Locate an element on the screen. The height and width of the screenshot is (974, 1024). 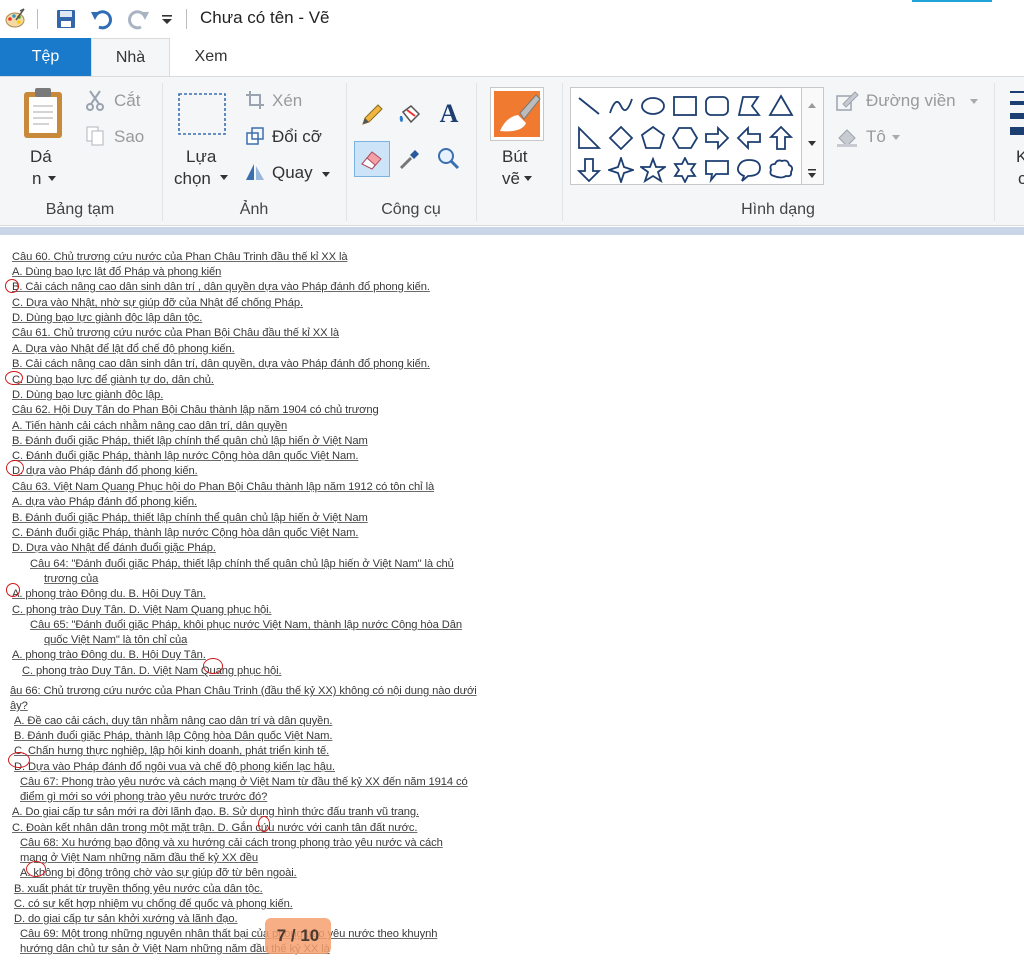
size-button-label-1: K is located at coordinates (1020, 157).